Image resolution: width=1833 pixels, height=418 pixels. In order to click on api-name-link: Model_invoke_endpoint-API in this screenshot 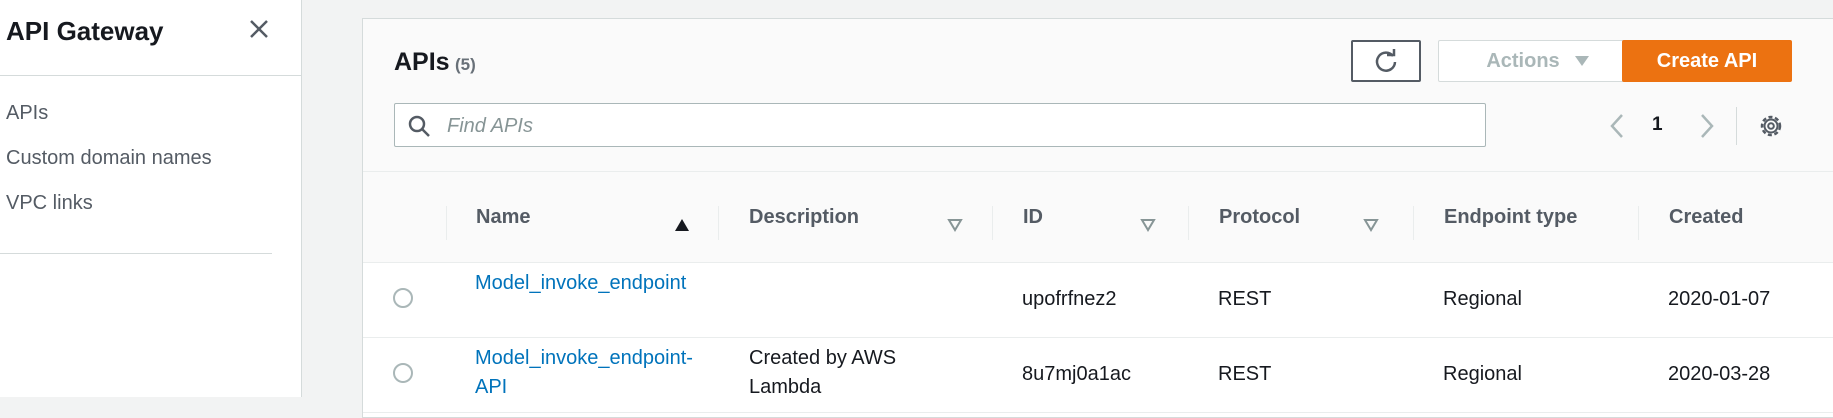, I will do `click(584, 373)`.